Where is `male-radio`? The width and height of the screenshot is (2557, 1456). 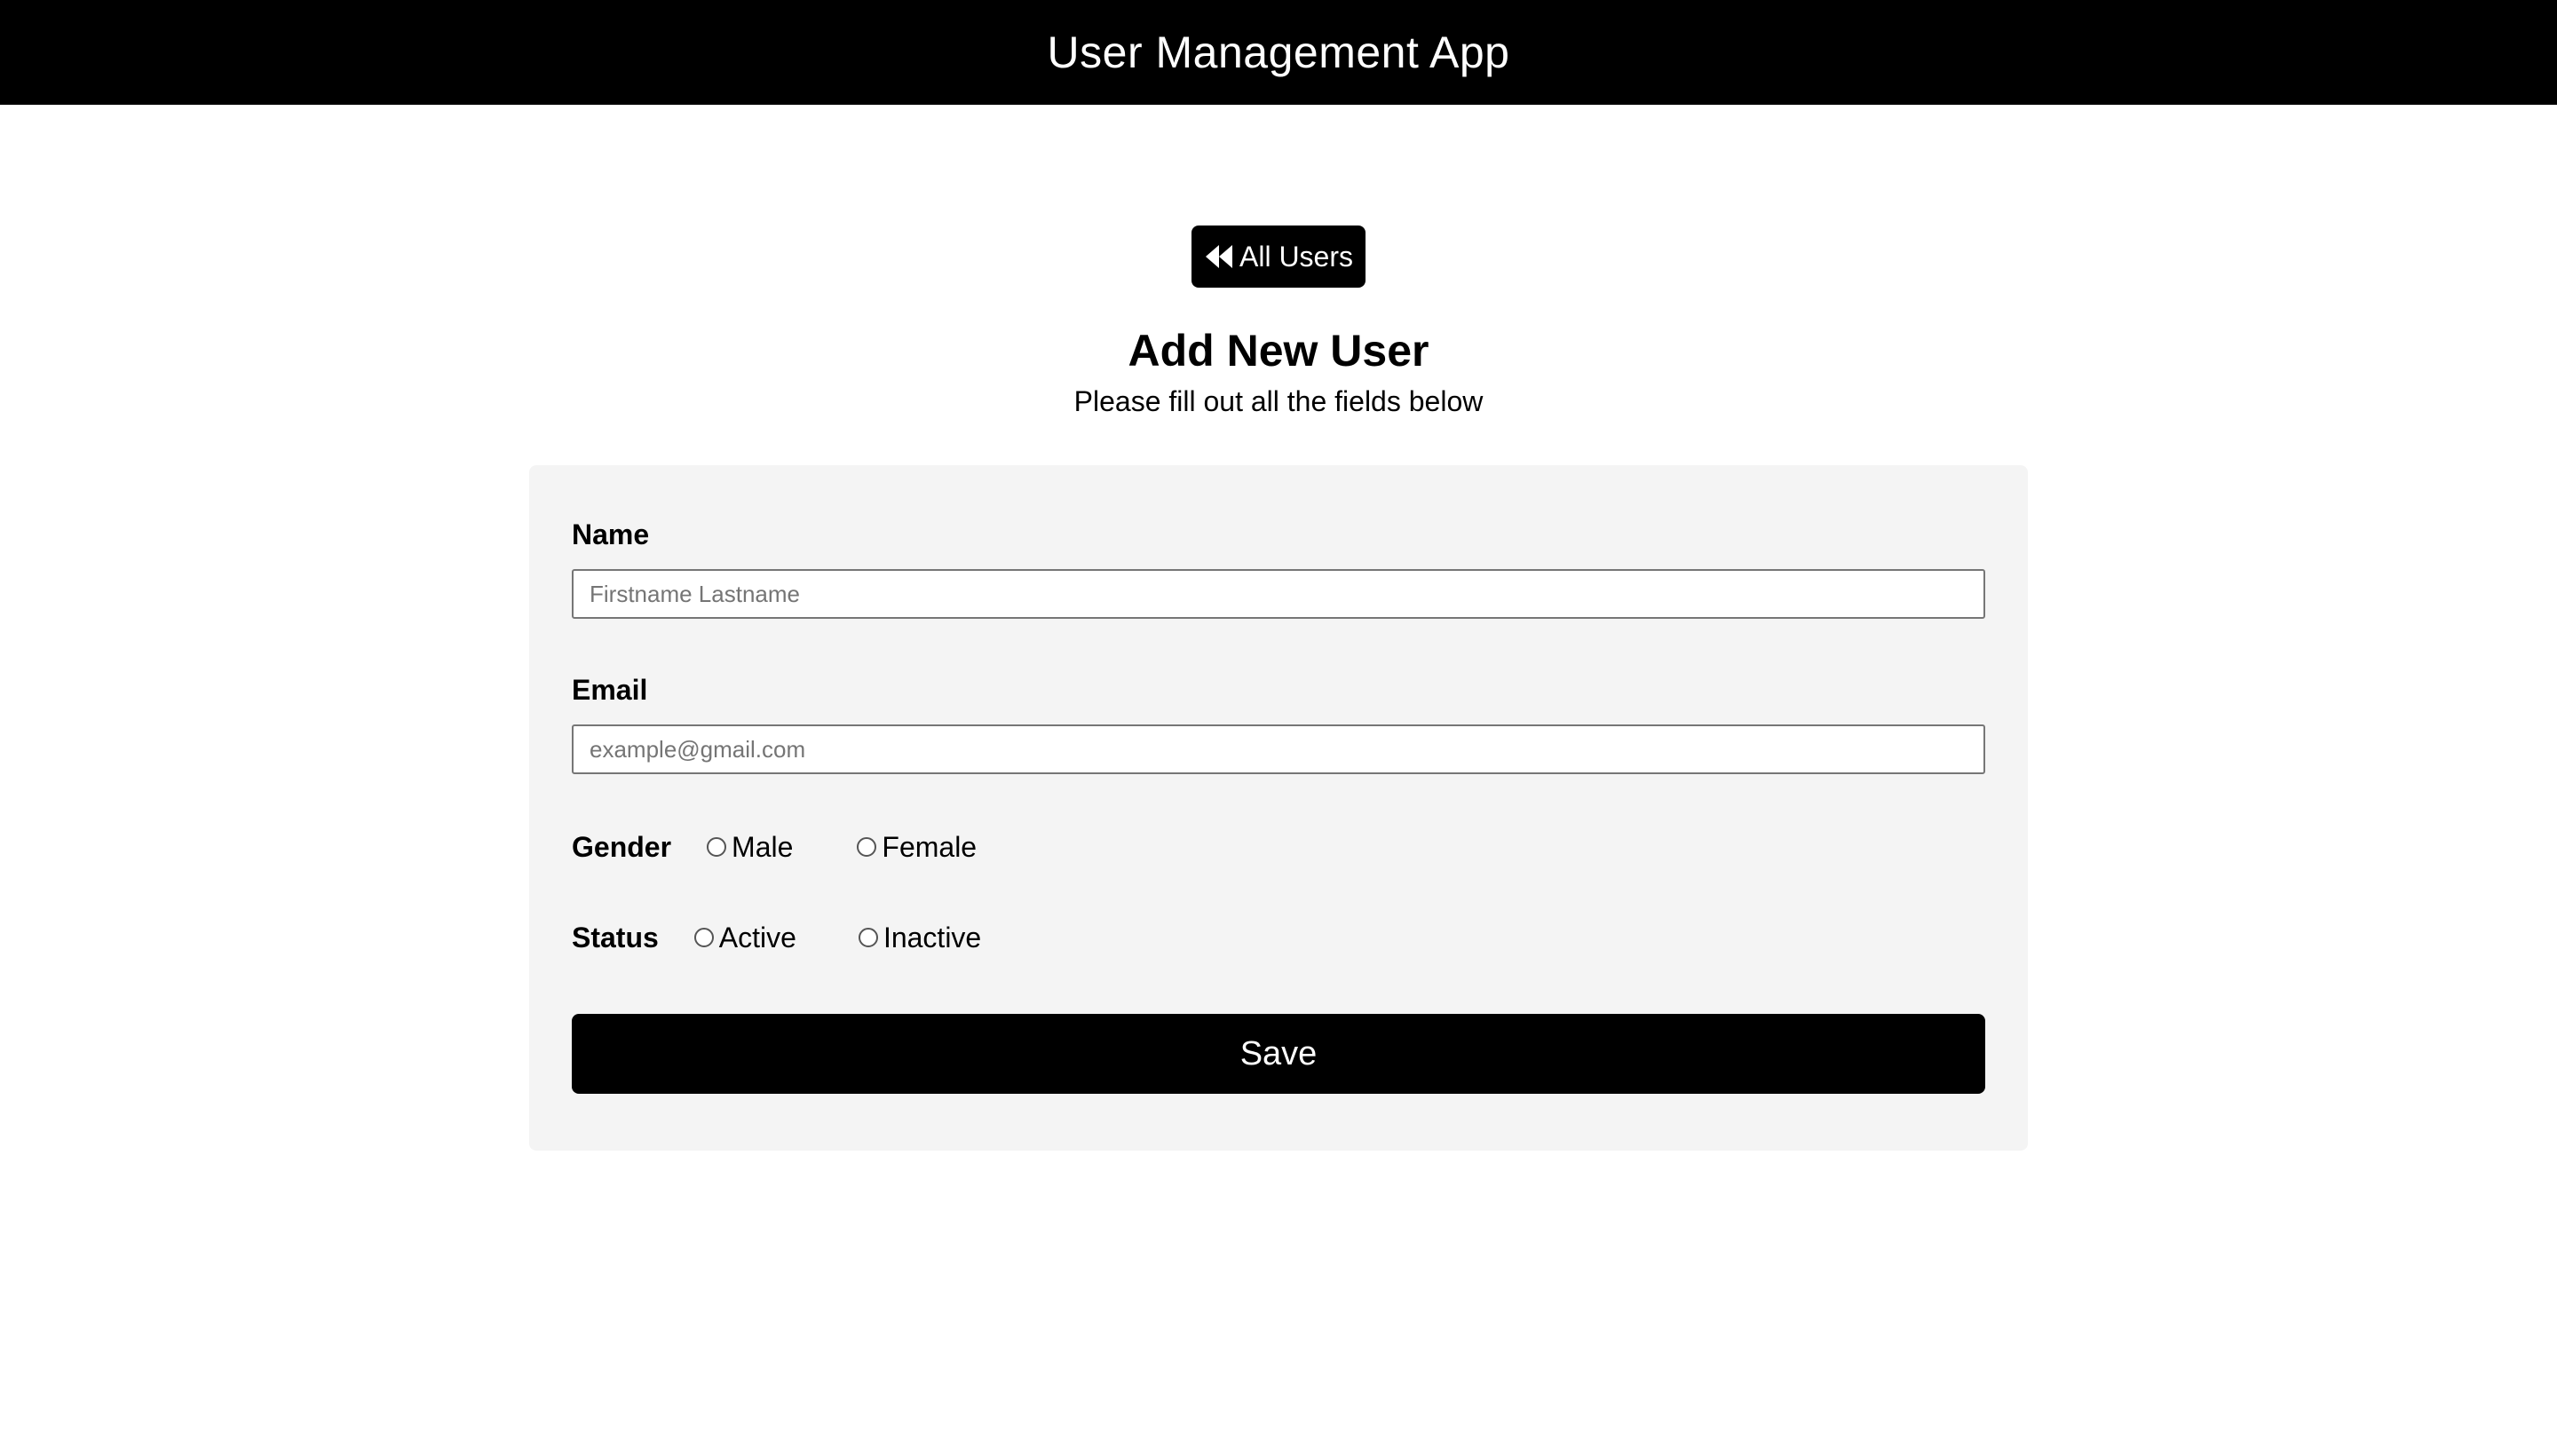 male-radio is located at coordinates (717, 847).